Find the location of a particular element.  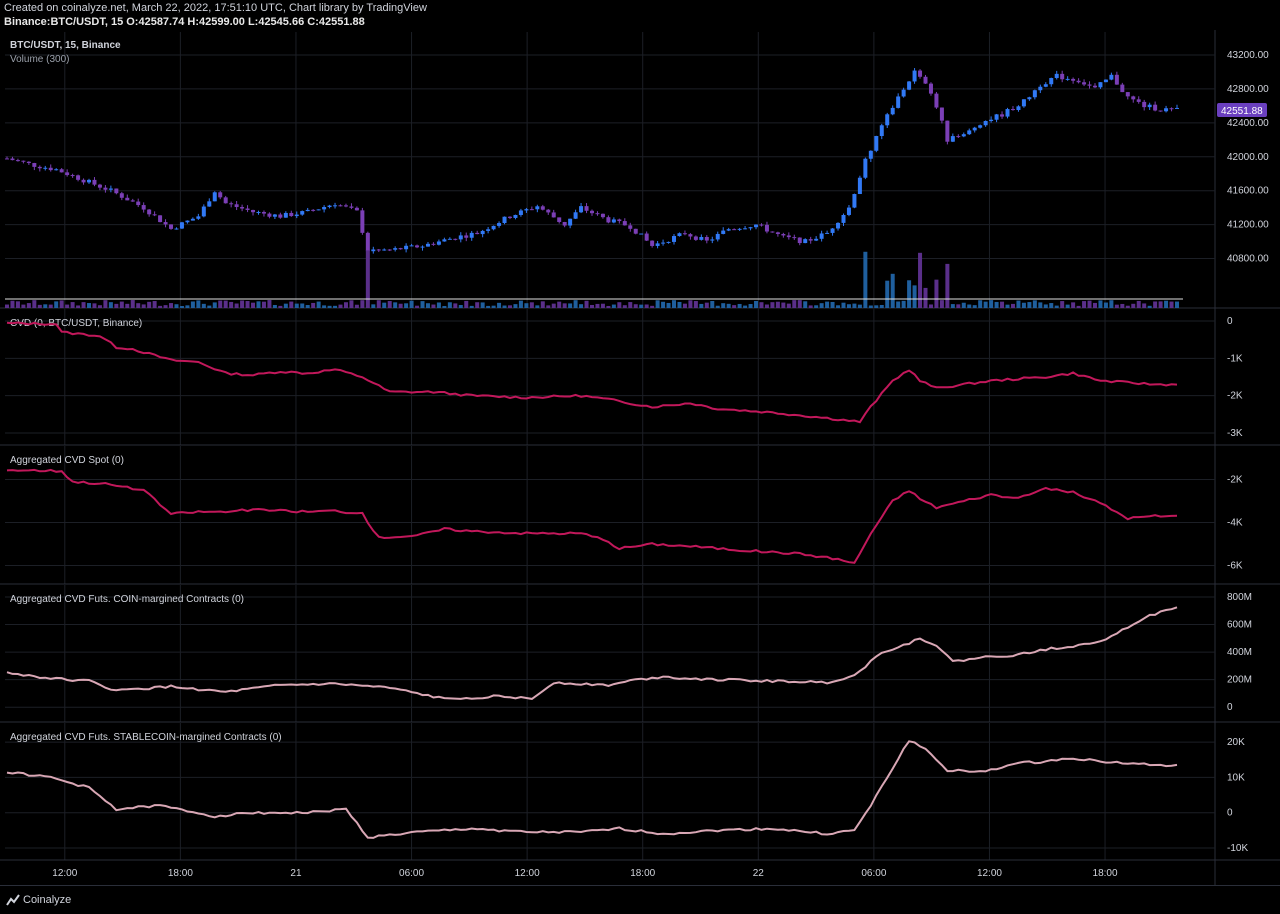

value-tick-label: -4K is located at coordinates (1235, 523).